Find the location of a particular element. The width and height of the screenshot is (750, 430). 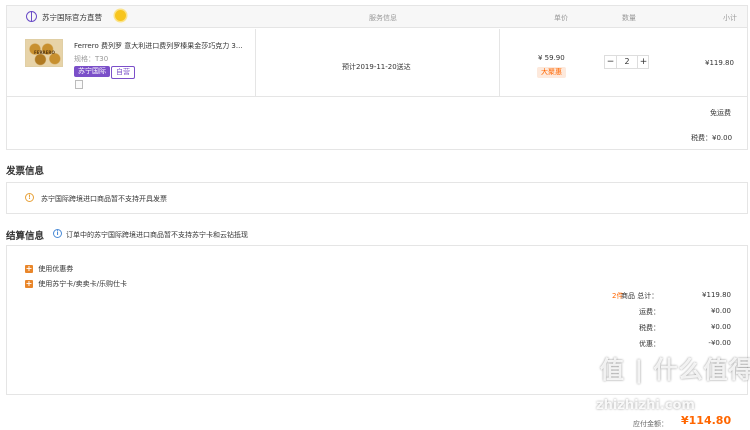

promo-tag: 大聚惠 is located at coordinates (551, 72).